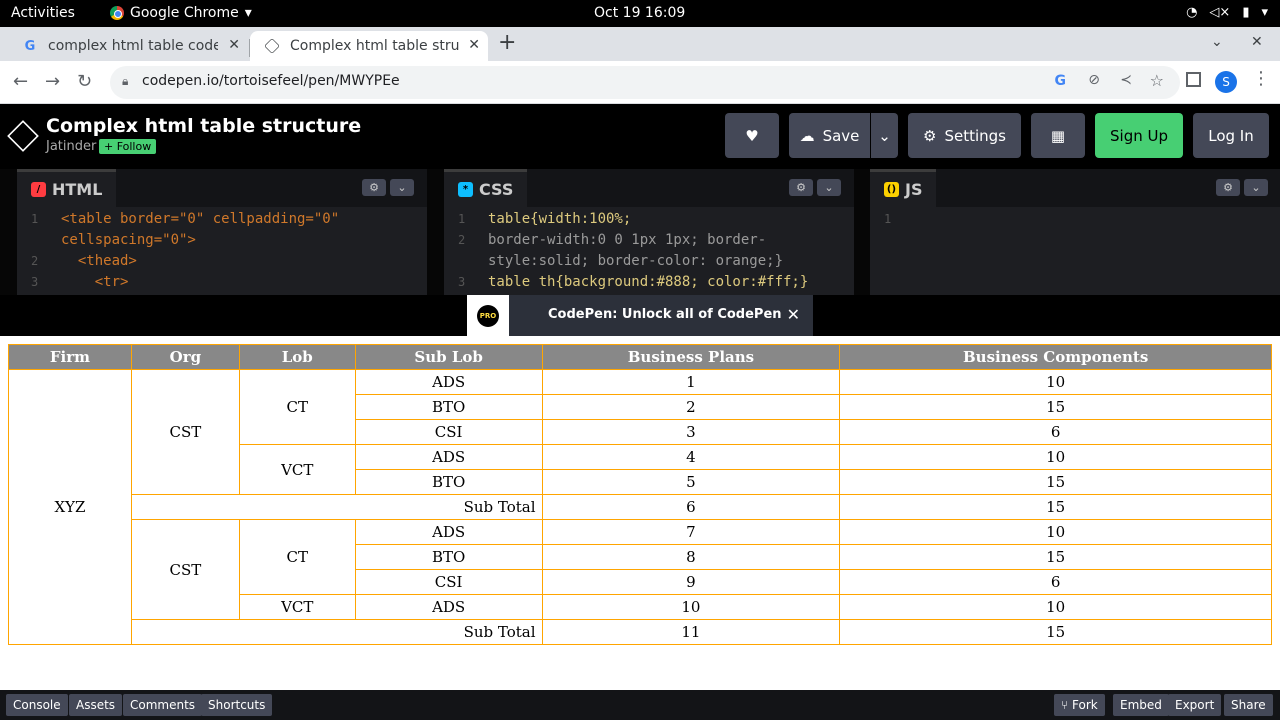 The image size is (1280, 720). I want to click on save-label: Save, so click(841, 135).